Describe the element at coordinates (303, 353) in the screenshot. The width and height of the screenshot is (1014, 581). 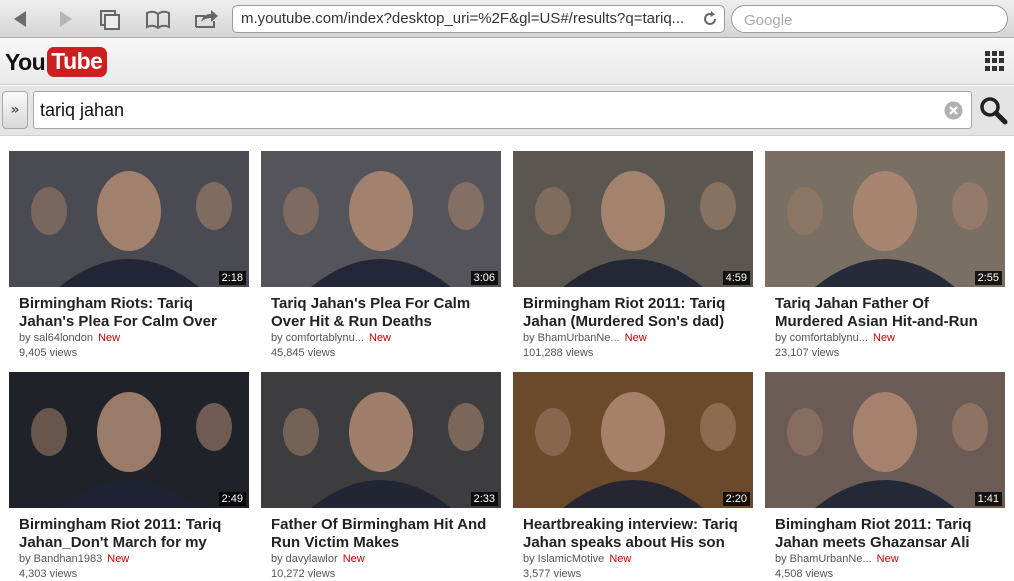
I see `video-views: 45,845 views` at that location.